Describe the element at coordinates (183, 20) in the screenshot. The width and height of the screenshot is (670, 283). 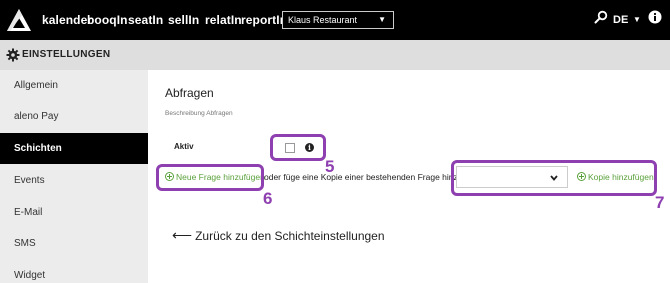
I see `nav-sellin: sellIn` at that location.